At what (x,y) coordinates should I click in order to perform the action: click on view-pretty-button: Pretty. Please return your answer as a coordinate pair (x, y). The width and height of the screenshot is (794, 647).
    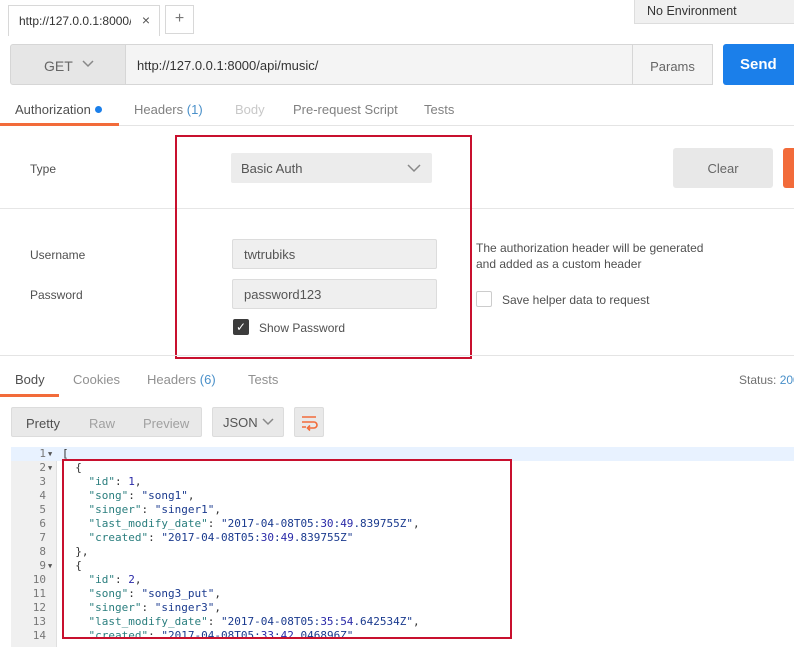
    Looking at the image, I should click on (43, 423).